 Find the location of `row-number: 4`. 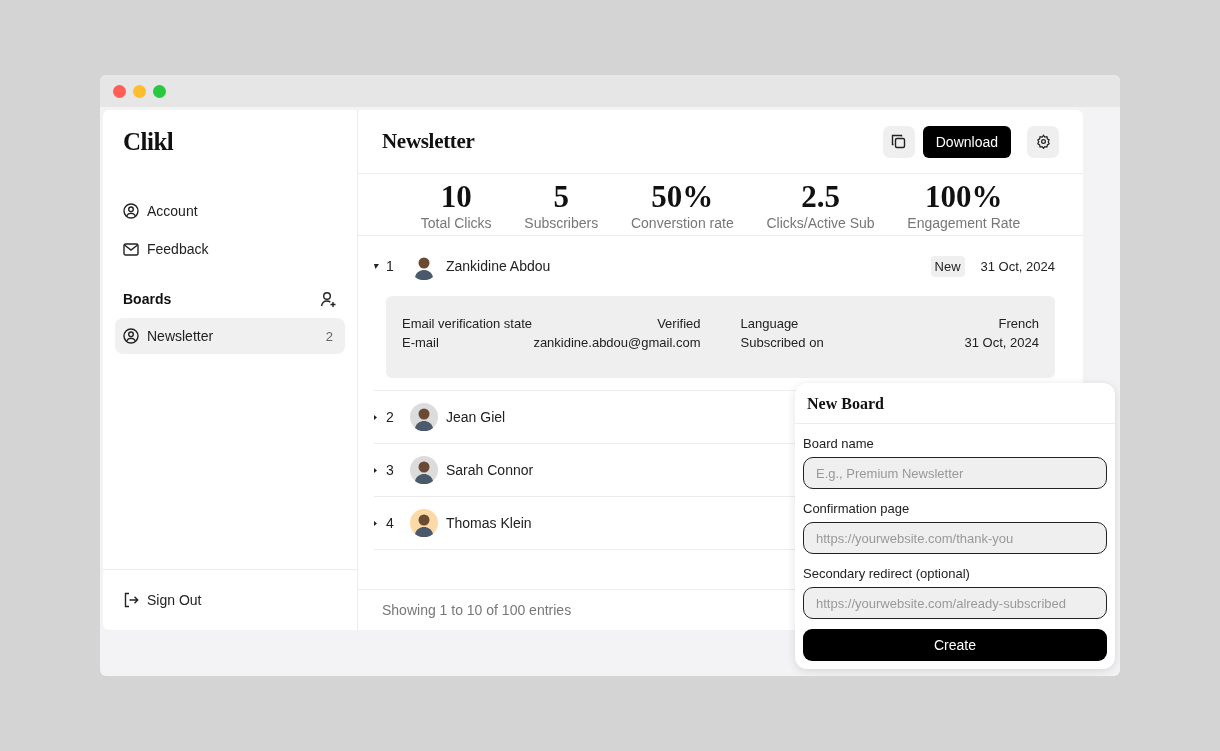

row-number: 4 is located at coordinates (390, 523).